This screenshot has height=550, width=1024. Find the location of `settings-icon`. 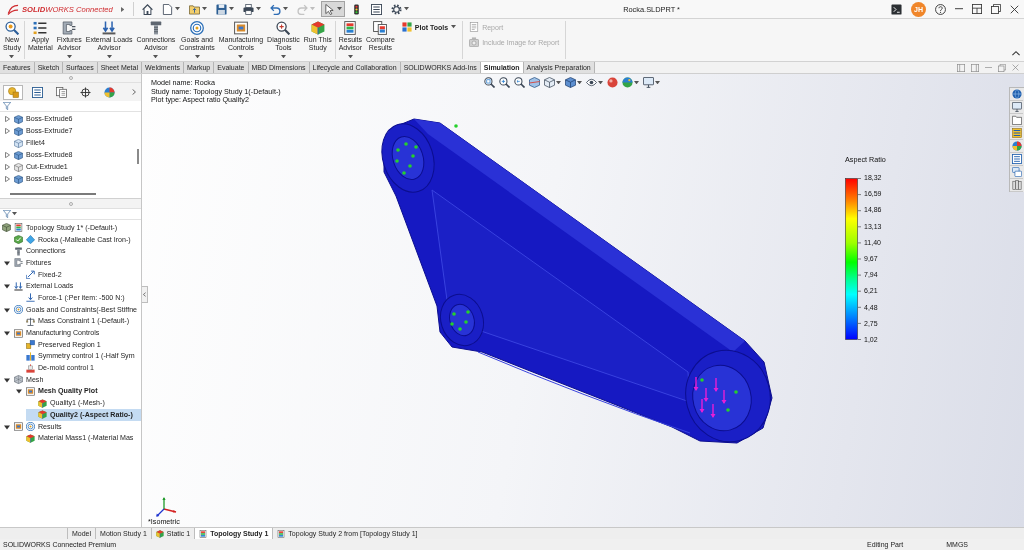

settings-icon is located at coordinates (397, 9).